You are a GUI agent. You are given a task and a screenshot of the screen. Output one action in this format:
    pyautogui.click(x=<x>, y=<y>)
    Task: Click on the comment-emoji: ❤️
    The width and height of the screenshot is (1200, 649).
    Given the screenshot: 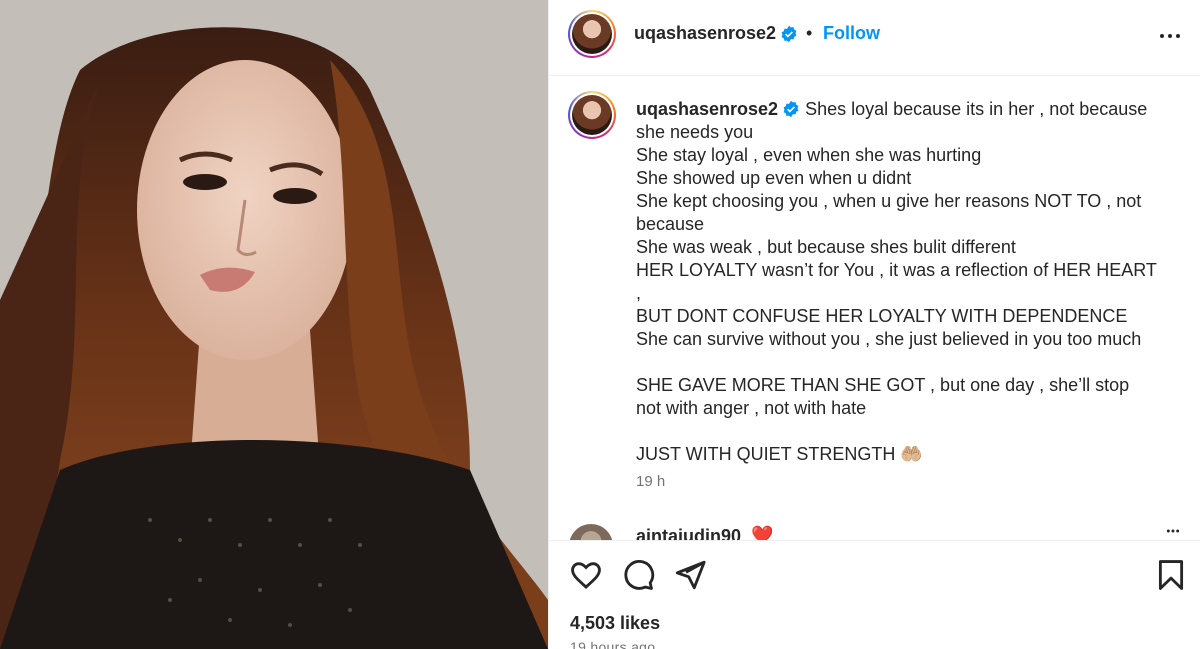 What is the action you would take?
    pyautogui.click(x=762, y=532)
    